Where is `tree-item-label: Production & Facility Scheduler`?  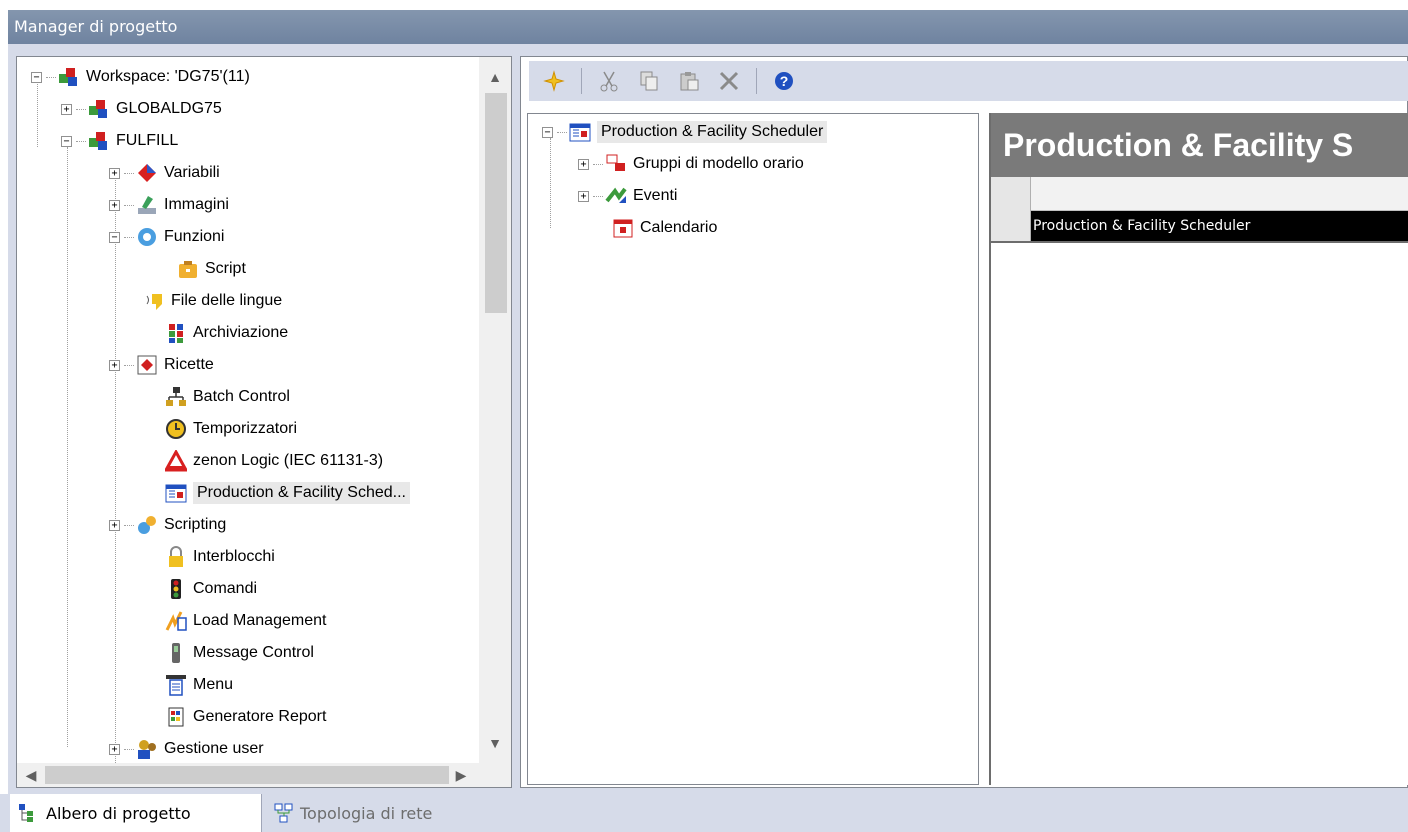 tree-item-label: Production & Facility Scheduler is located at coordinates (712, 132).